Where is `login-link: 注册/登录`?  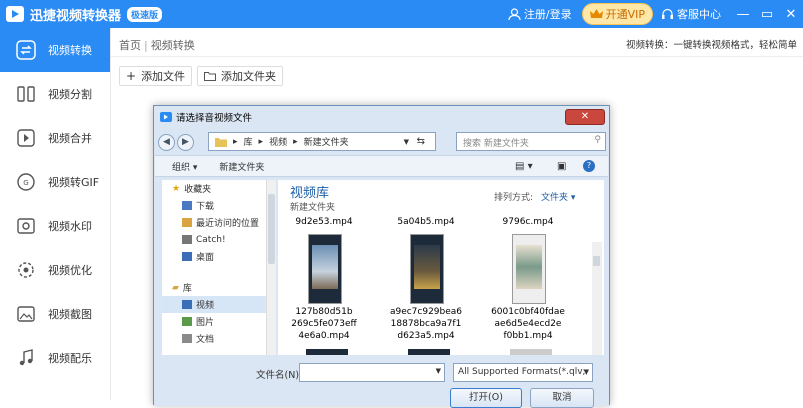 login-link: 注册/登录 is located at coordinates (540, 14).